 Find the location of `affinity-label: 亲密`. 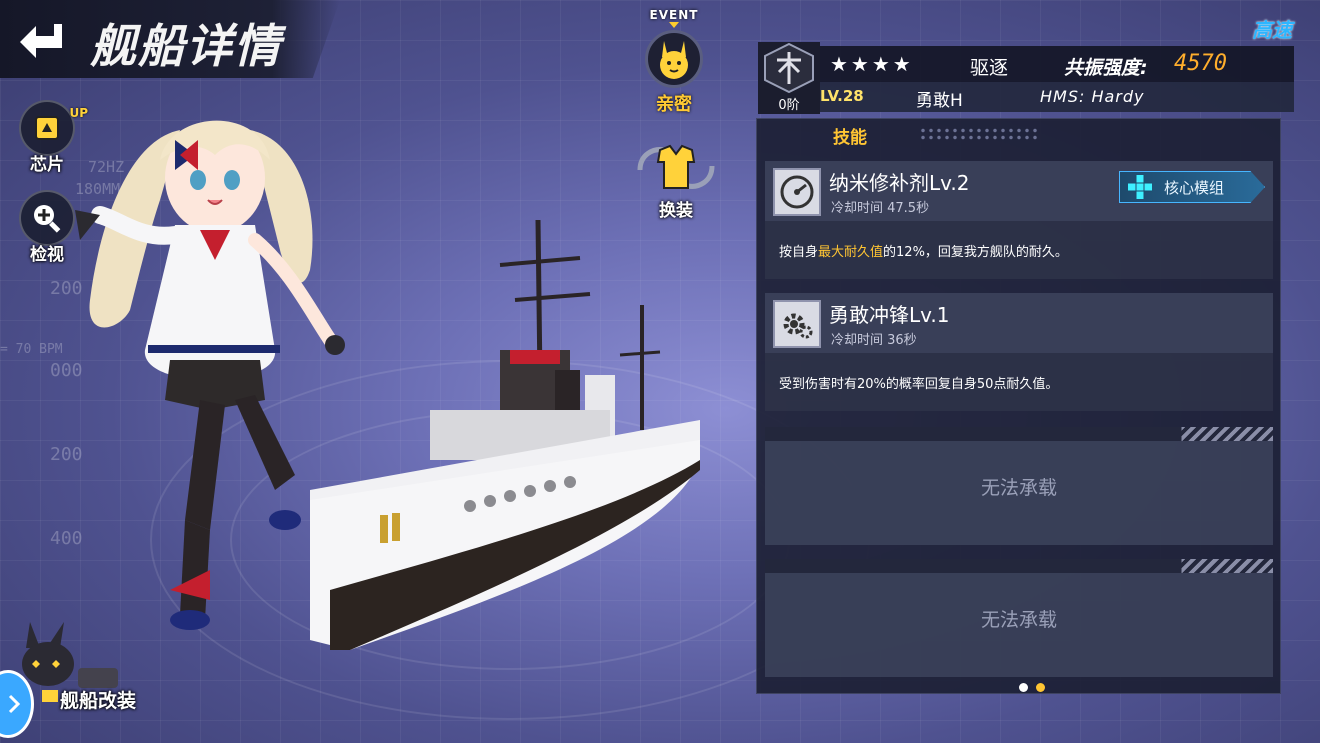

affinity-label: 亲密 is located at coordinates (674, 104).